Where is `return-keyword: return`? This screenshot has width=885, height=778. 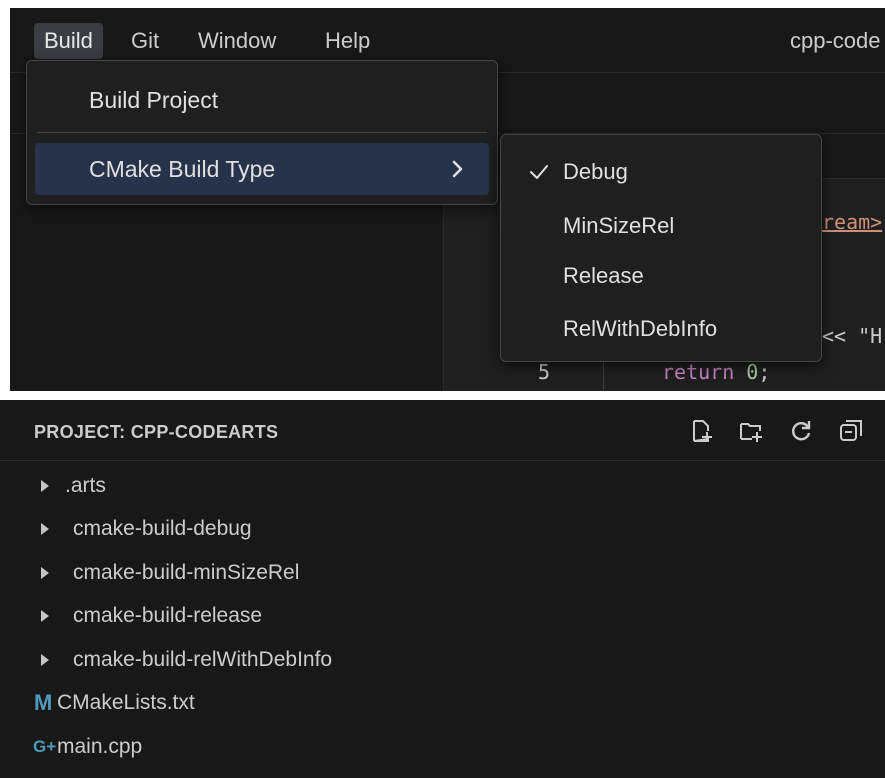
return-keyword: return is located at coordinates (698, 372).